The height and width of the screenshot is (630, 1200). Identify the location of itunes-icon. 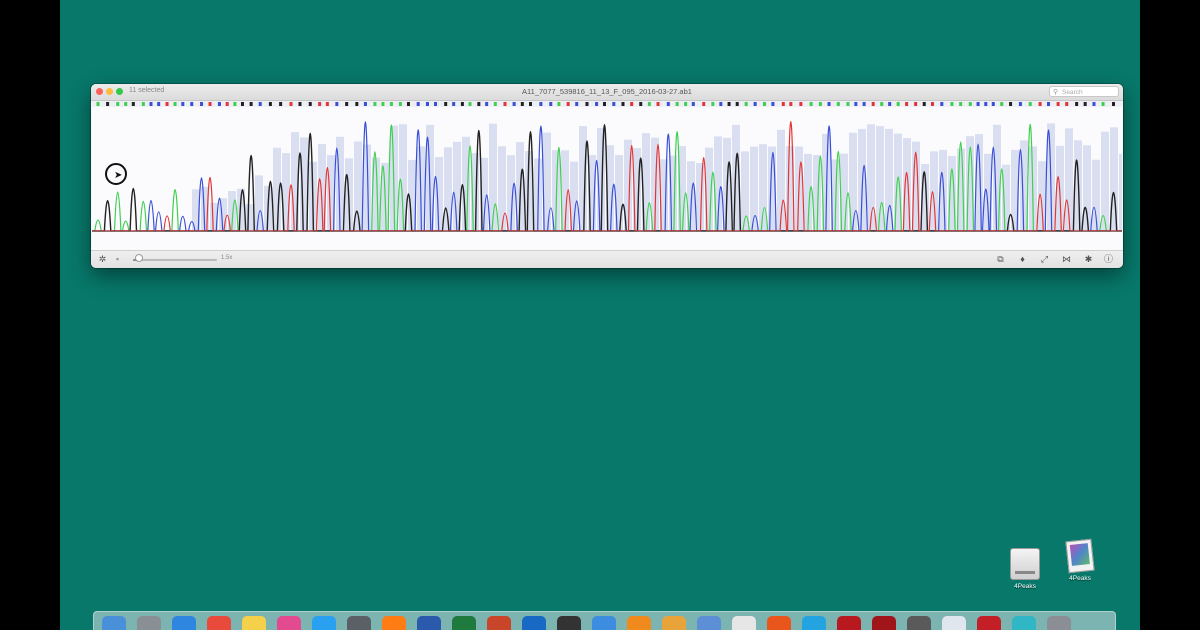
(289, 623).